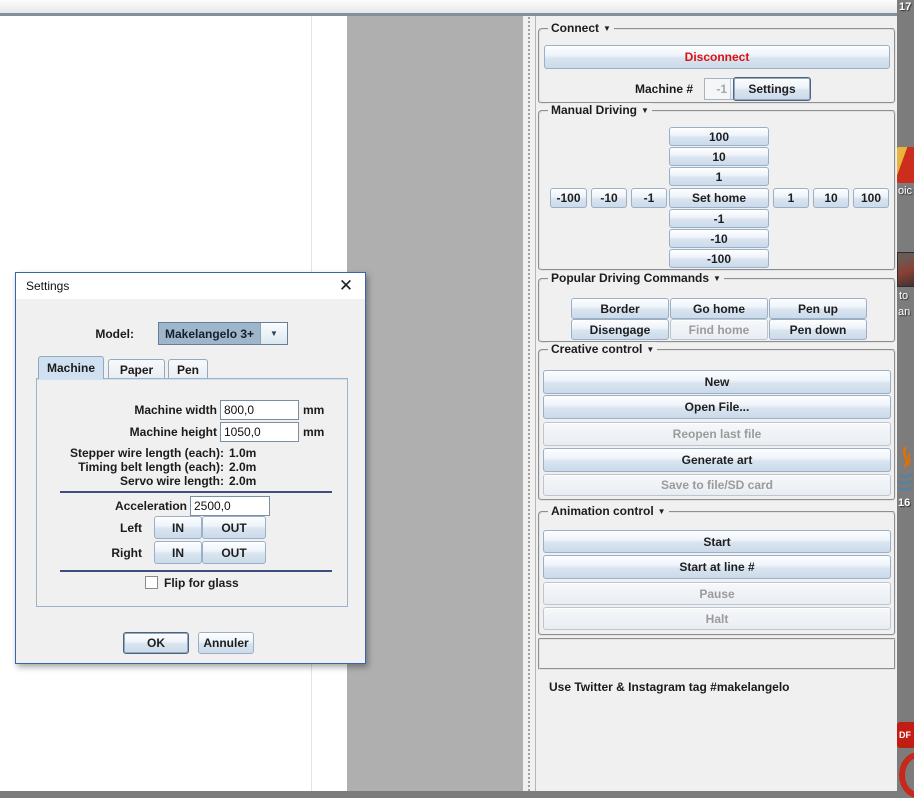  I want to click on right-out-button: OUT, so click(234, 552).